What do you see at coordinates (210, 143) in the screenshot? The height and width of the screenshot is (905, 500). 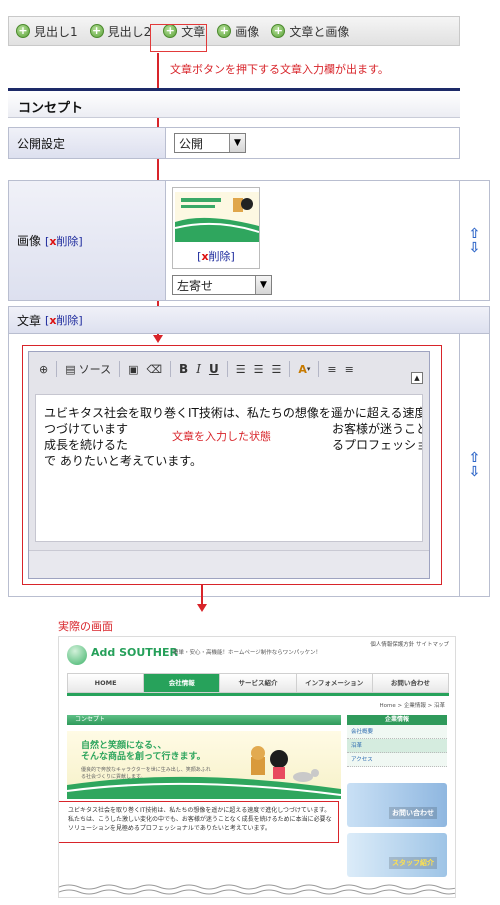 I see `publish-select: 公開 ▼` at bounding box center [210, 143].